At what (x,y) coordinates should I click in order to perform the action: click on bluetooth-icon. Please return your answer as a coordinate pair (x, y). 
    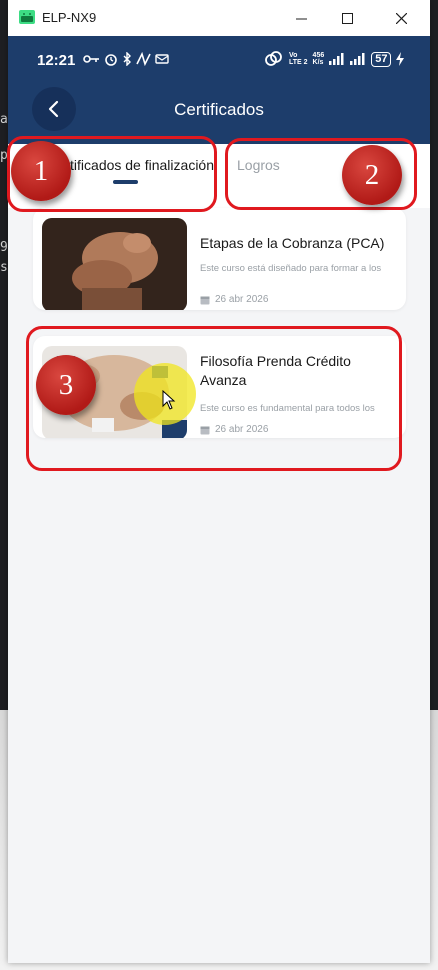
    Looking at the image, I should click on (127, 59).